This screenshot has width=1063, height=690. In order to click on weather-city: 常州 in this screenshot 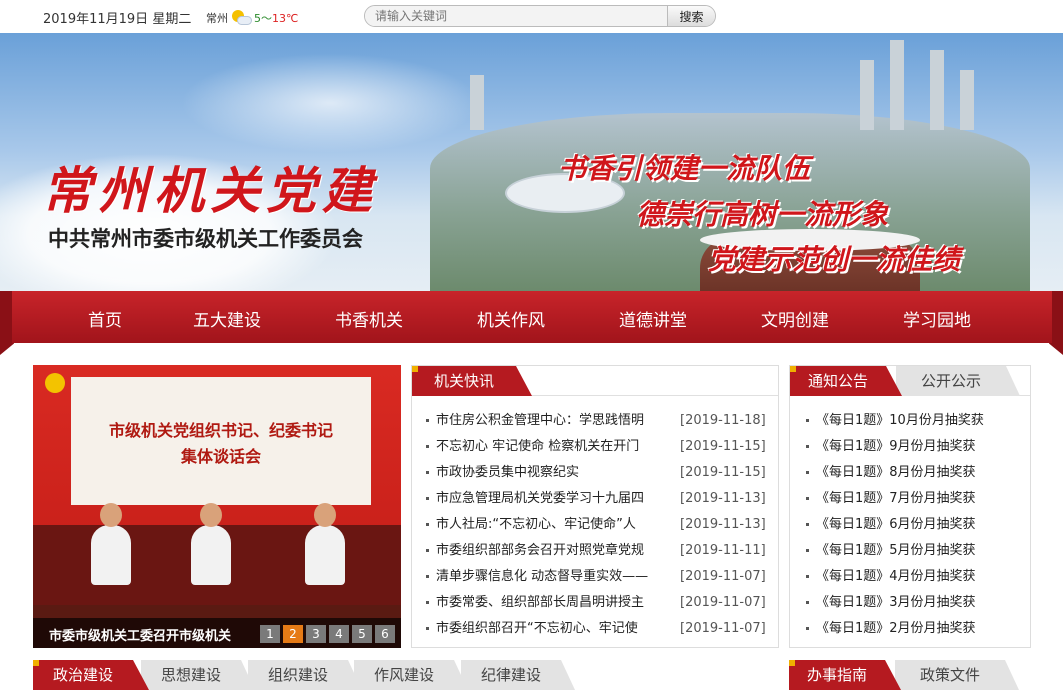, I will do `click(217, 18)`.